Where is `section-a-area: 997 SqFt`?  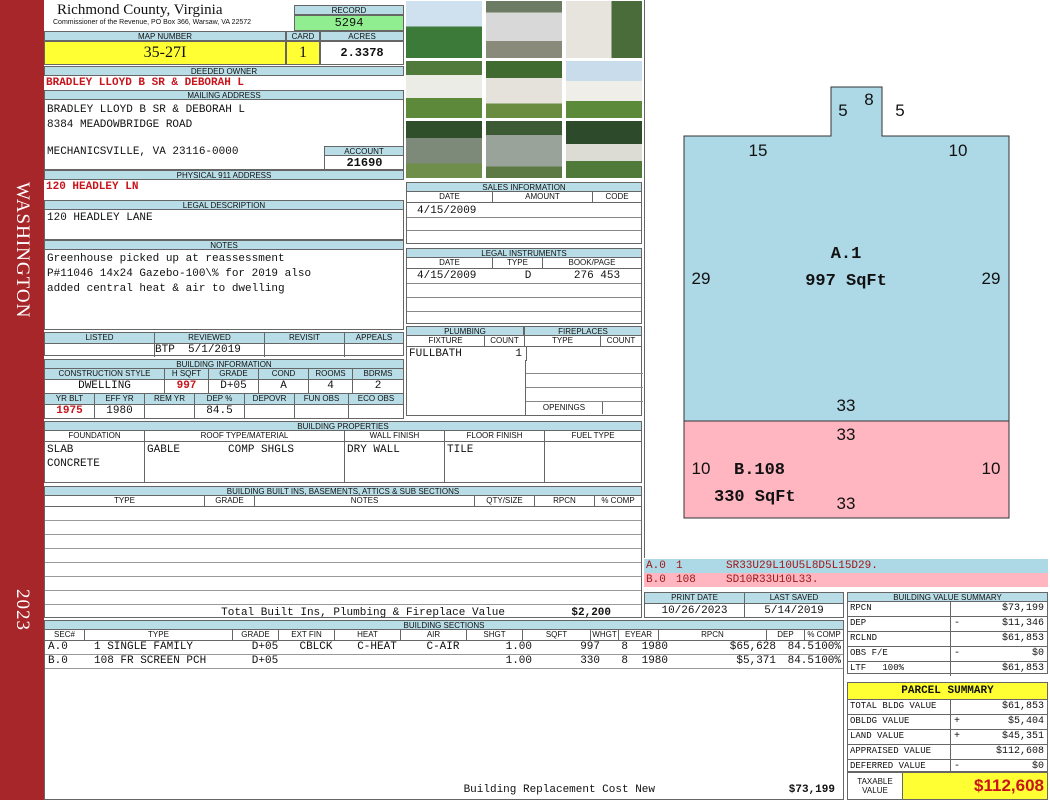
section-a-area: 997 SqFt is located at coordinates (846, 281).